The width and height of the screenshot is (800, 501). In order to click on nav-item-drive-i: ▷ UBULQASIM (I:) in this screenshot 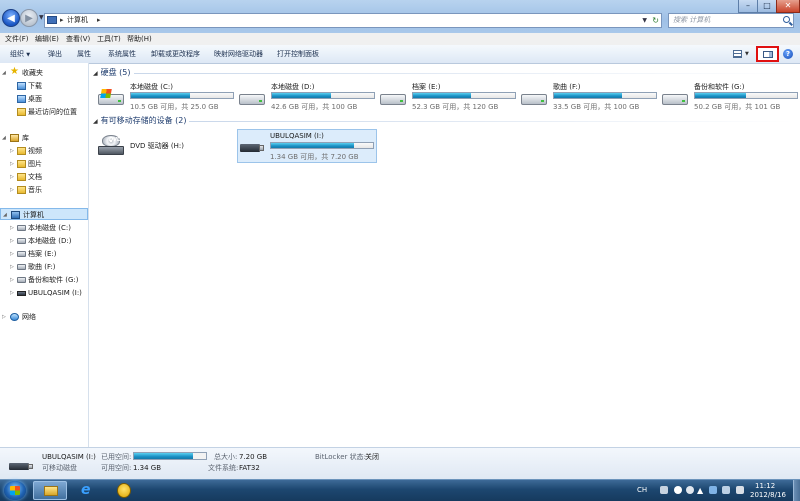, I will do `click(44, 293)`.